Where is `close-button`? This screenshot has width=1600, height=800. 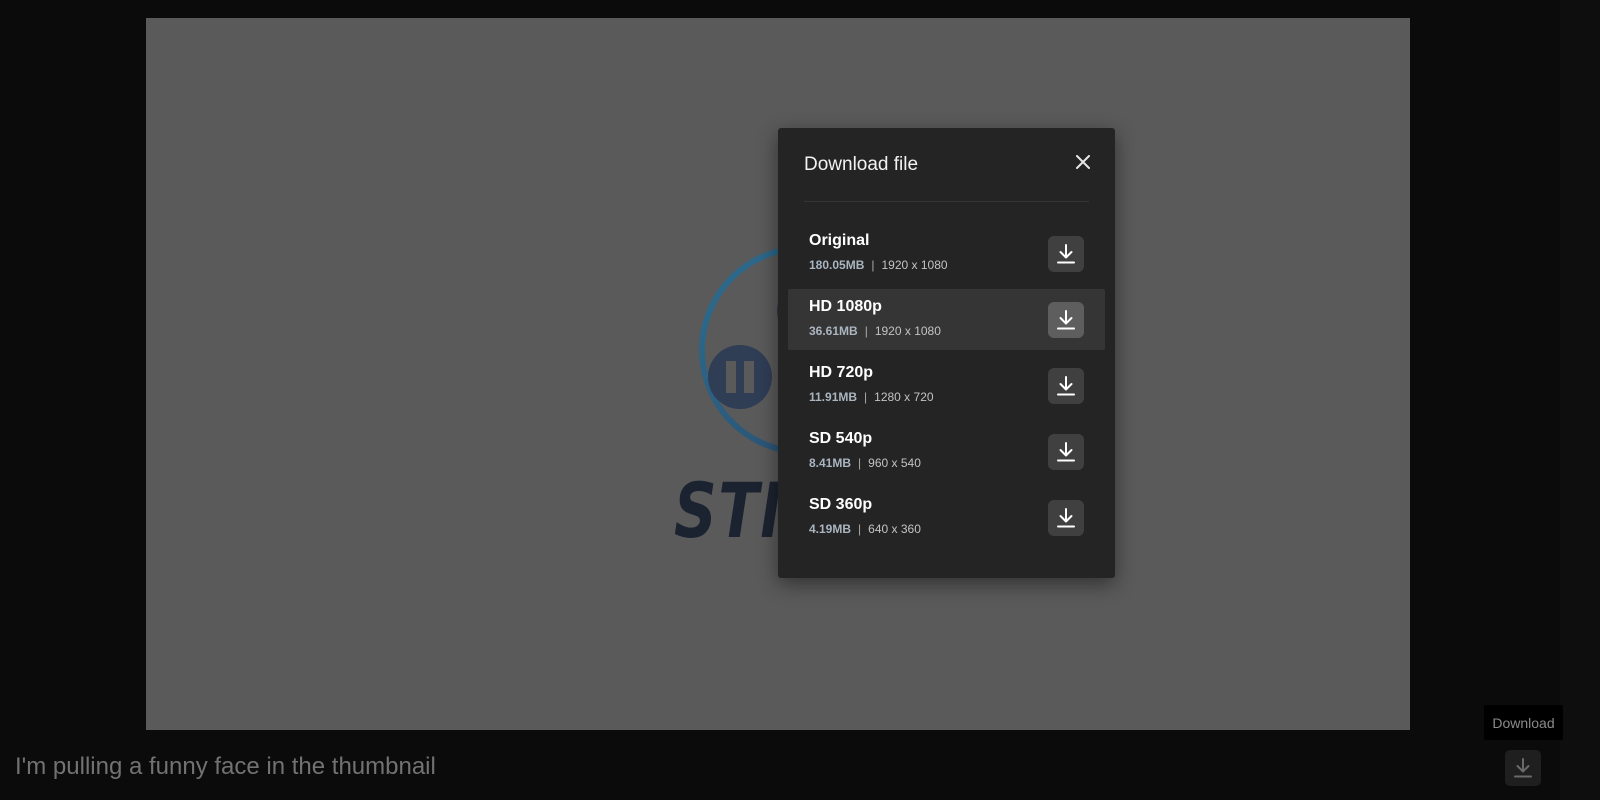 close-button is located at coordinates (1083, 162).